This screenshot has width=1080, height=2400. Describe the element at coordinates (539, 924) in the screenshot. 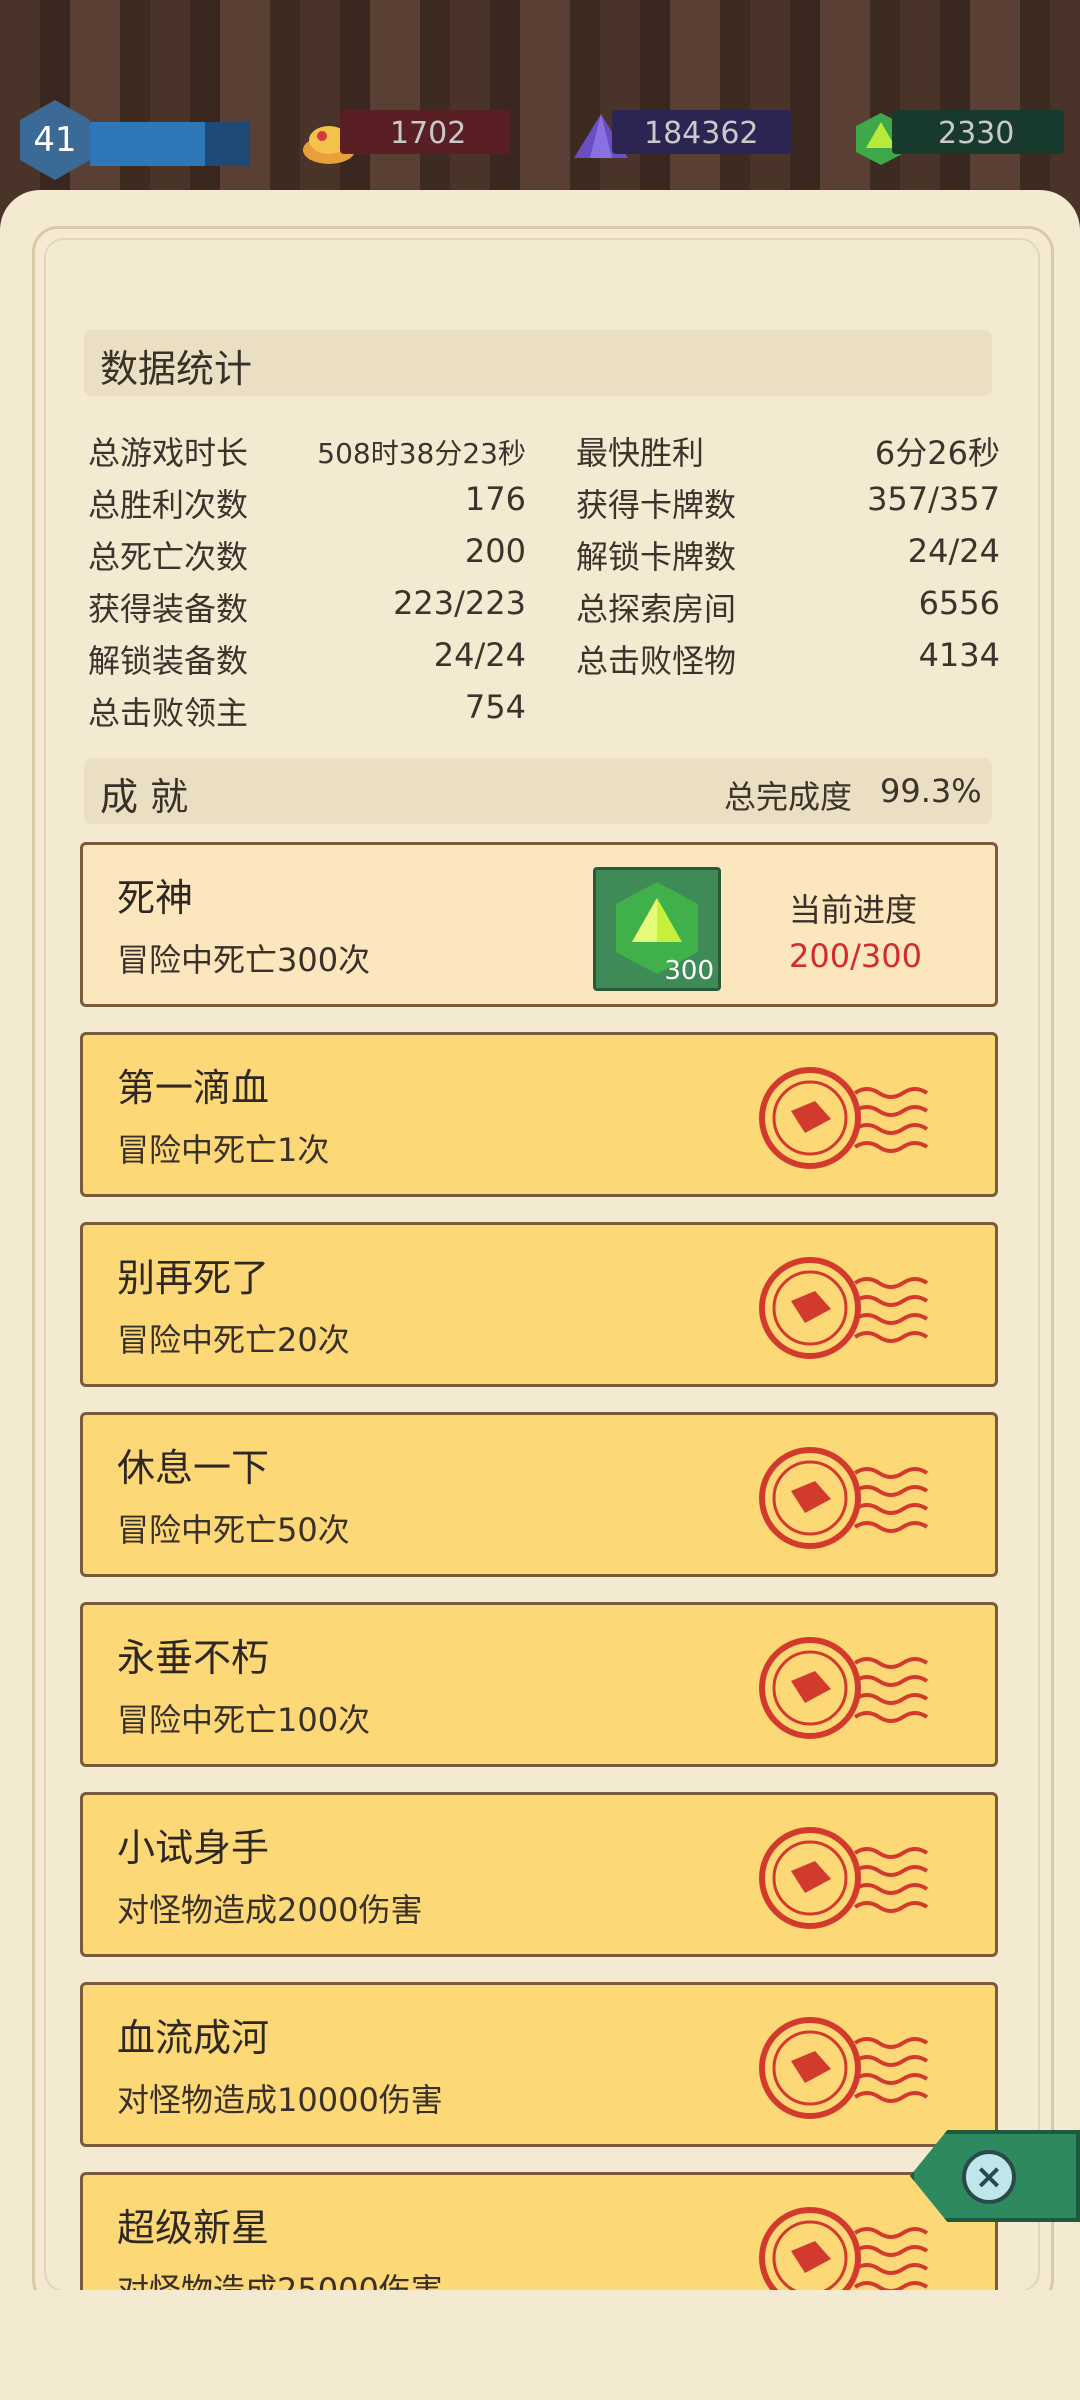

I see `achievement-card: 死神 冒险中死亡300次 300 当前进度 200/300` at that location.